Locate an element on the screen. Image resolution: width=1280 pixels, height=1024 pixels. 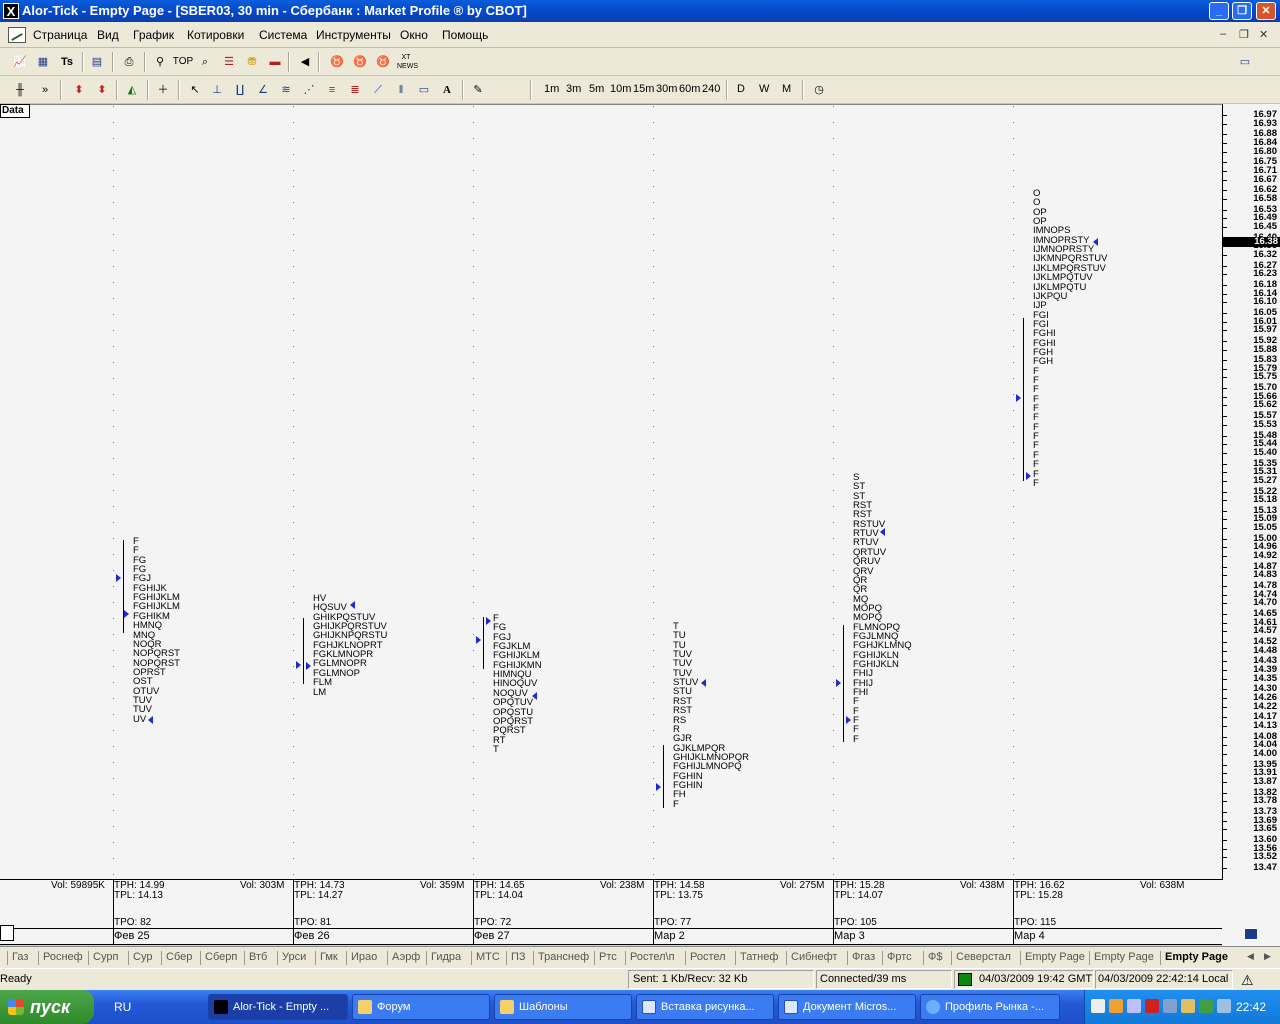
timeframe-5m: 5m is located at coordinates (596, 89).